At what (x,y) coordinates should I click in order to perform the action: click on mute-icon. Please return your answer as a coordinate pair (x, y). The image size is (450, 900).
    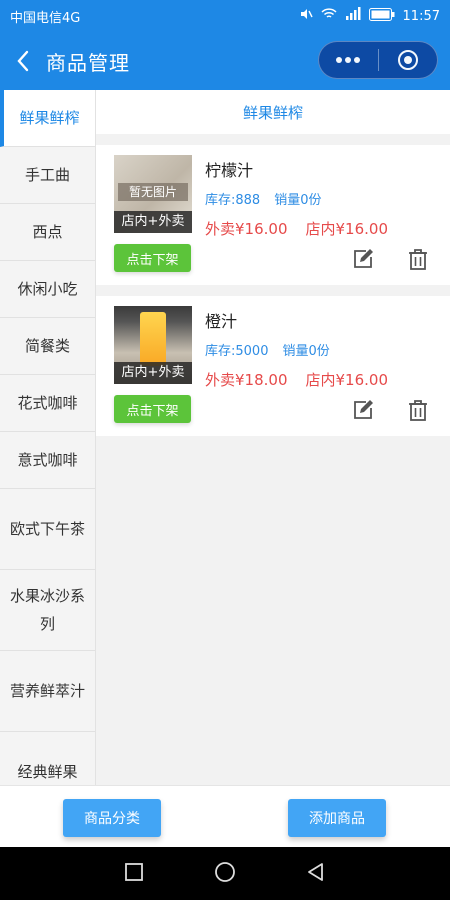
    Looking at the image, I should click on (306, 16).